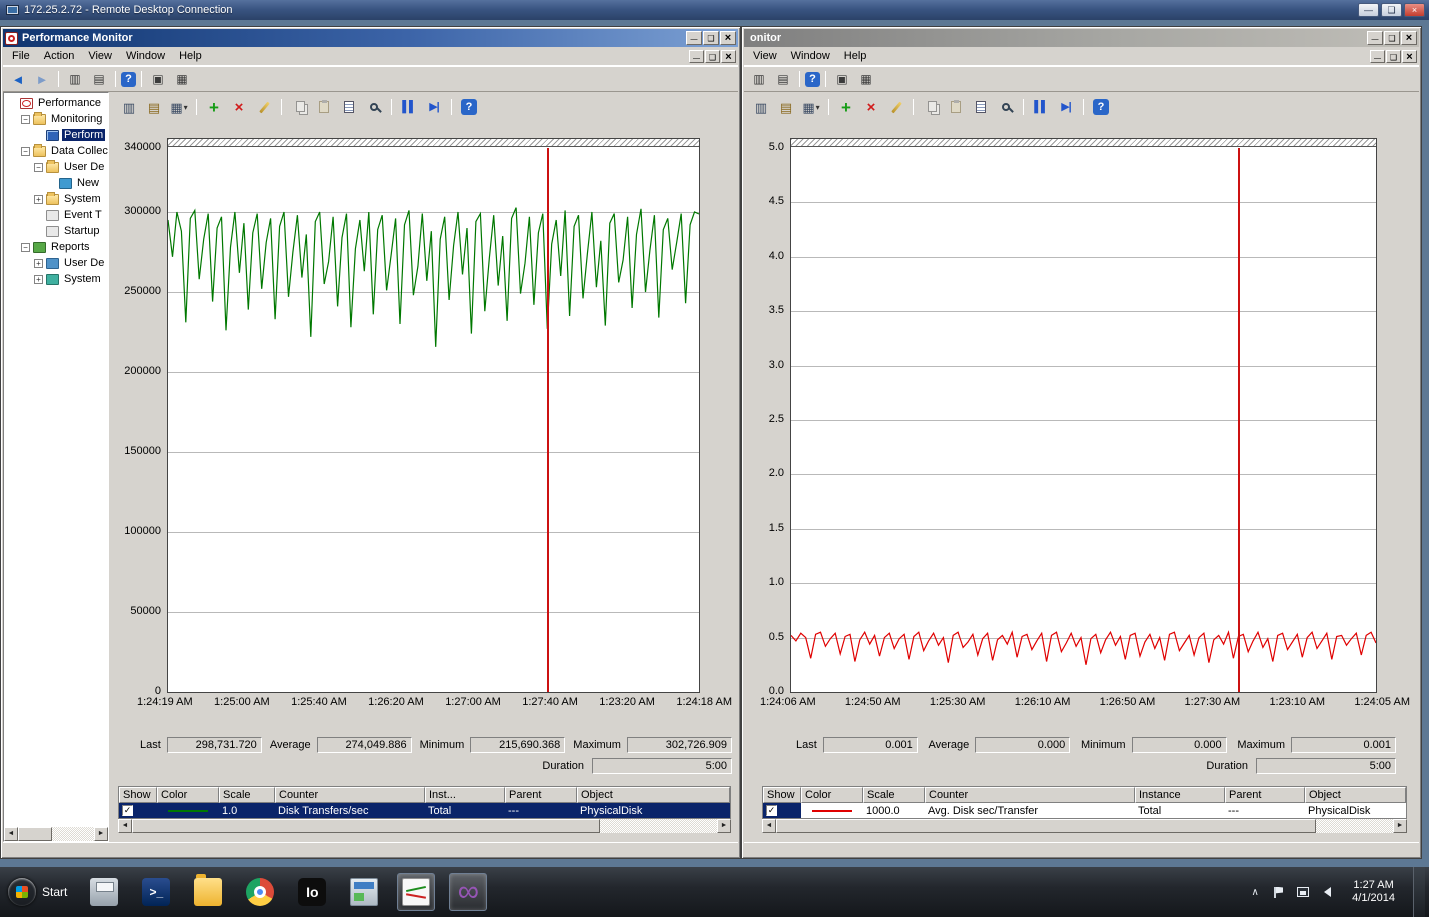  Describe the element at coordinates (57, 199) in the screenshot. I see `tree-item-system: + System` at that location.